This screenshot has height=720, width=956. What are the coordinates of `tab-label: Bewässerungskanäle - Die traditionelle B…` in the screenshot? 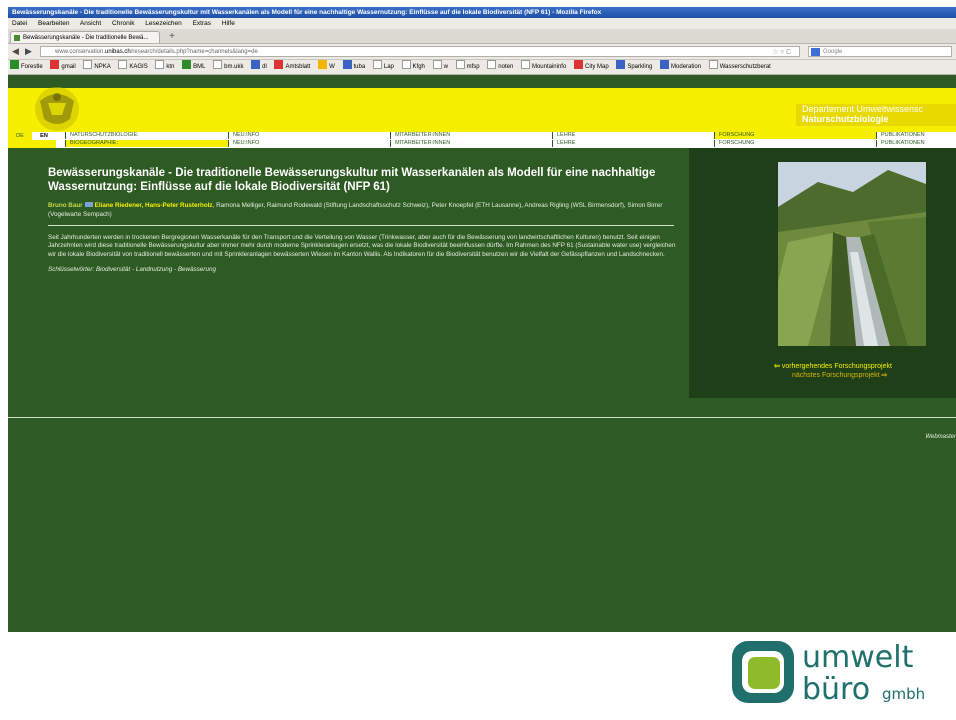 It's located at (86, 38).